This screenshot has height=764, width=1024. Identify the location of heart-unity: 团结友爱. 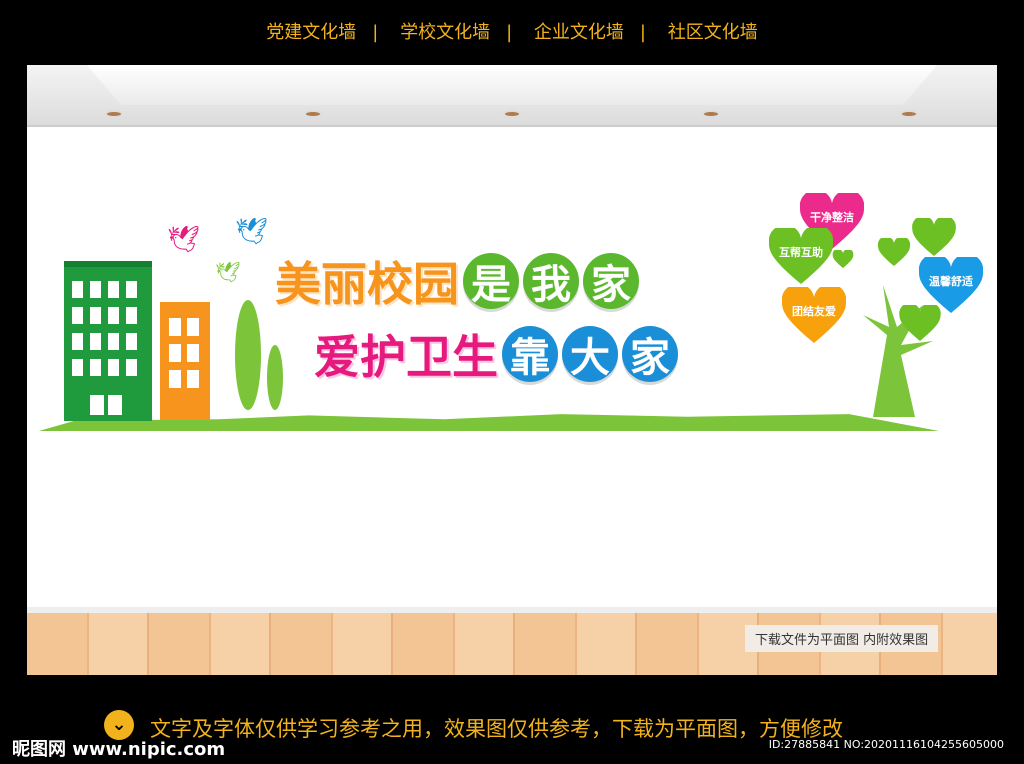
(814, 315).